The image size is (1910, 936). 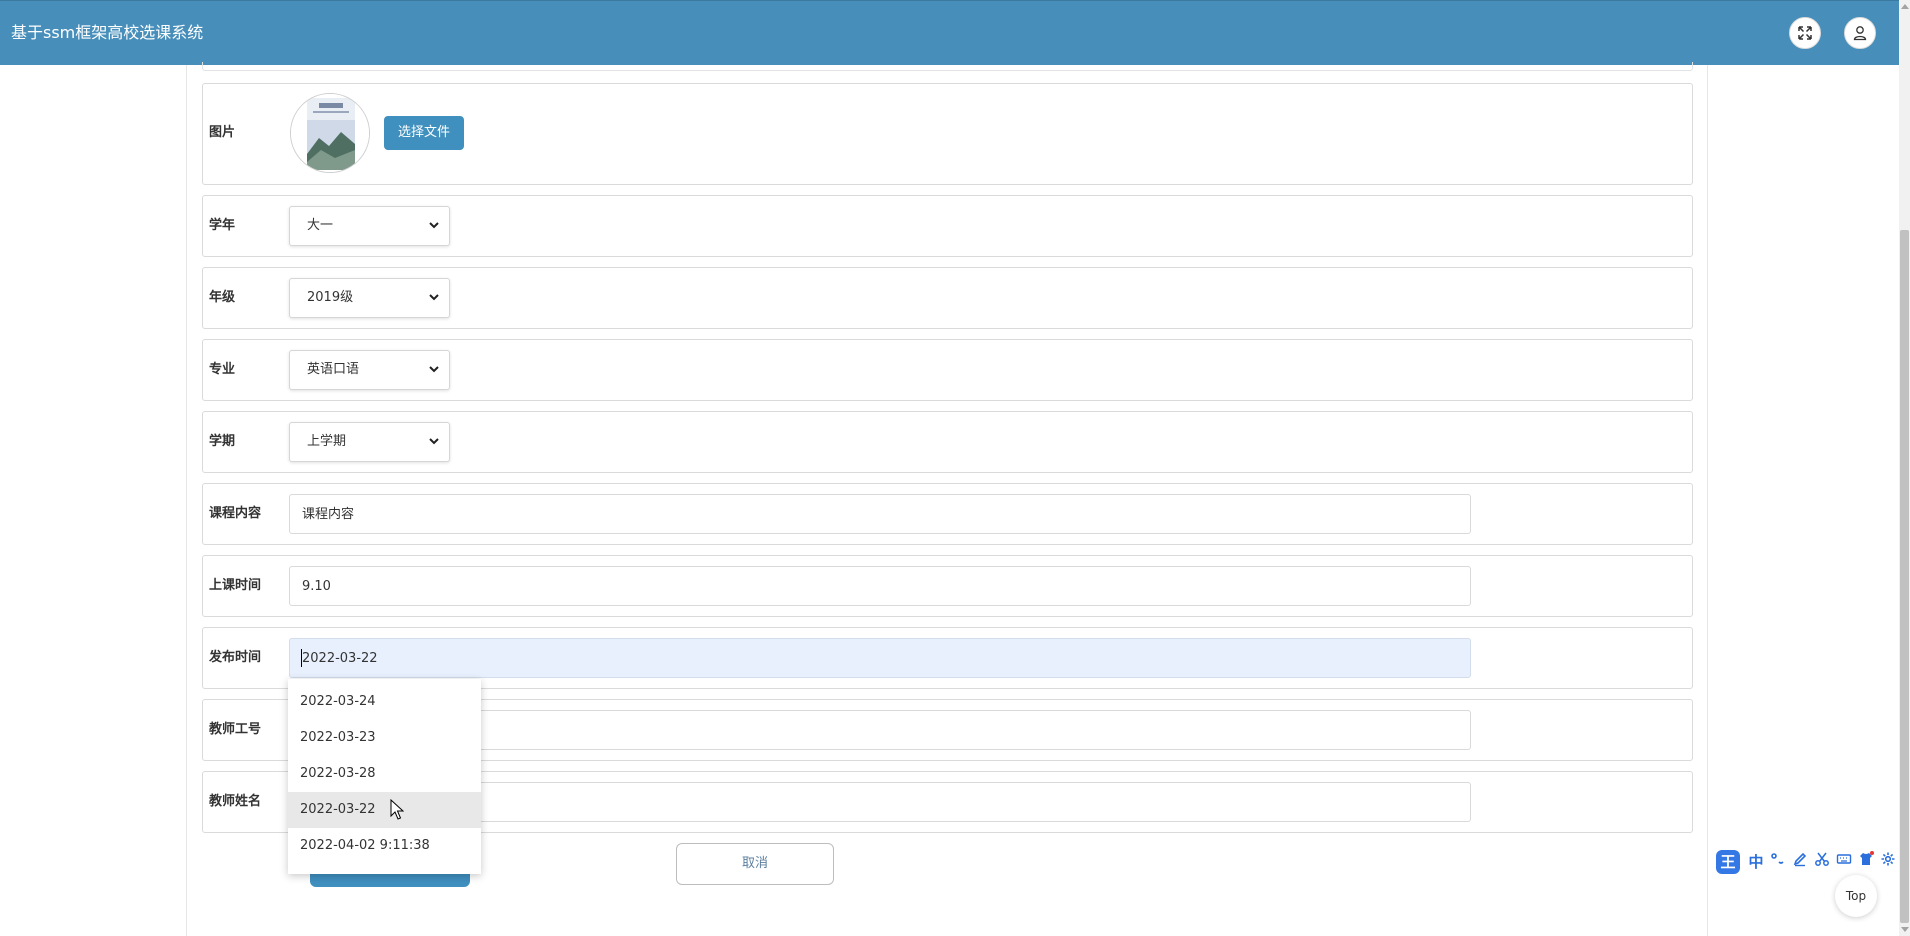 What do you see at coordinates (397, 809) in the screenshot?
I see `mouse-cursor-icon` at bounding box center [397, 809].